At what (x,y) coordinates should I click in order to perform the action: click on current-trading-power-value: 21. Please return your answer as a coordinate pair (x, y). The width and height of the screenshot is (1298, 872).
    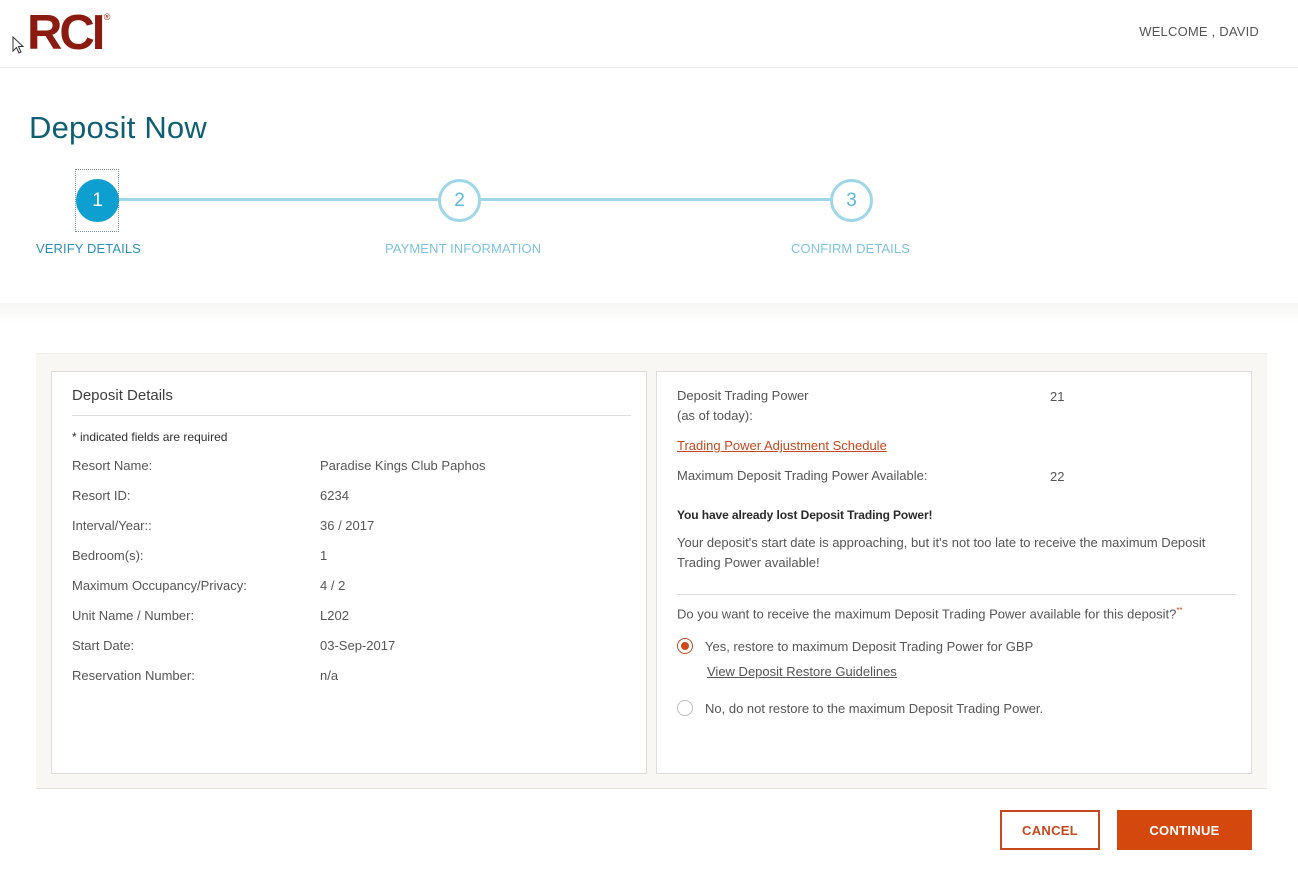
    Looking at the image, I should click on (1057, 396).